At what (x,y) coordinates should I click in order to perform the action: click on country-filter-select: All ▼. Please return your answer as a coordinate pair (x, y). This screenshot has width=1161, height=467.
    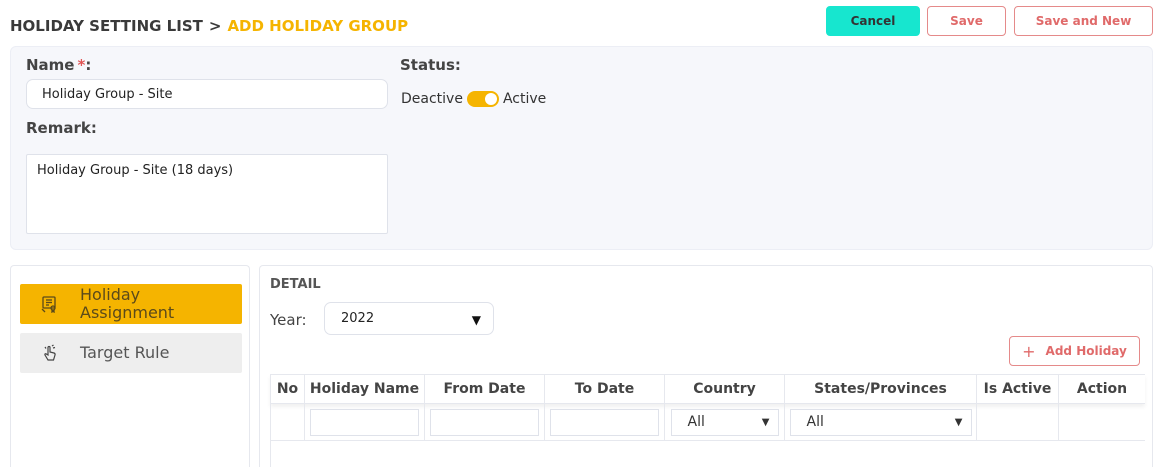
    Looking at the image, I should click on (724, 422).